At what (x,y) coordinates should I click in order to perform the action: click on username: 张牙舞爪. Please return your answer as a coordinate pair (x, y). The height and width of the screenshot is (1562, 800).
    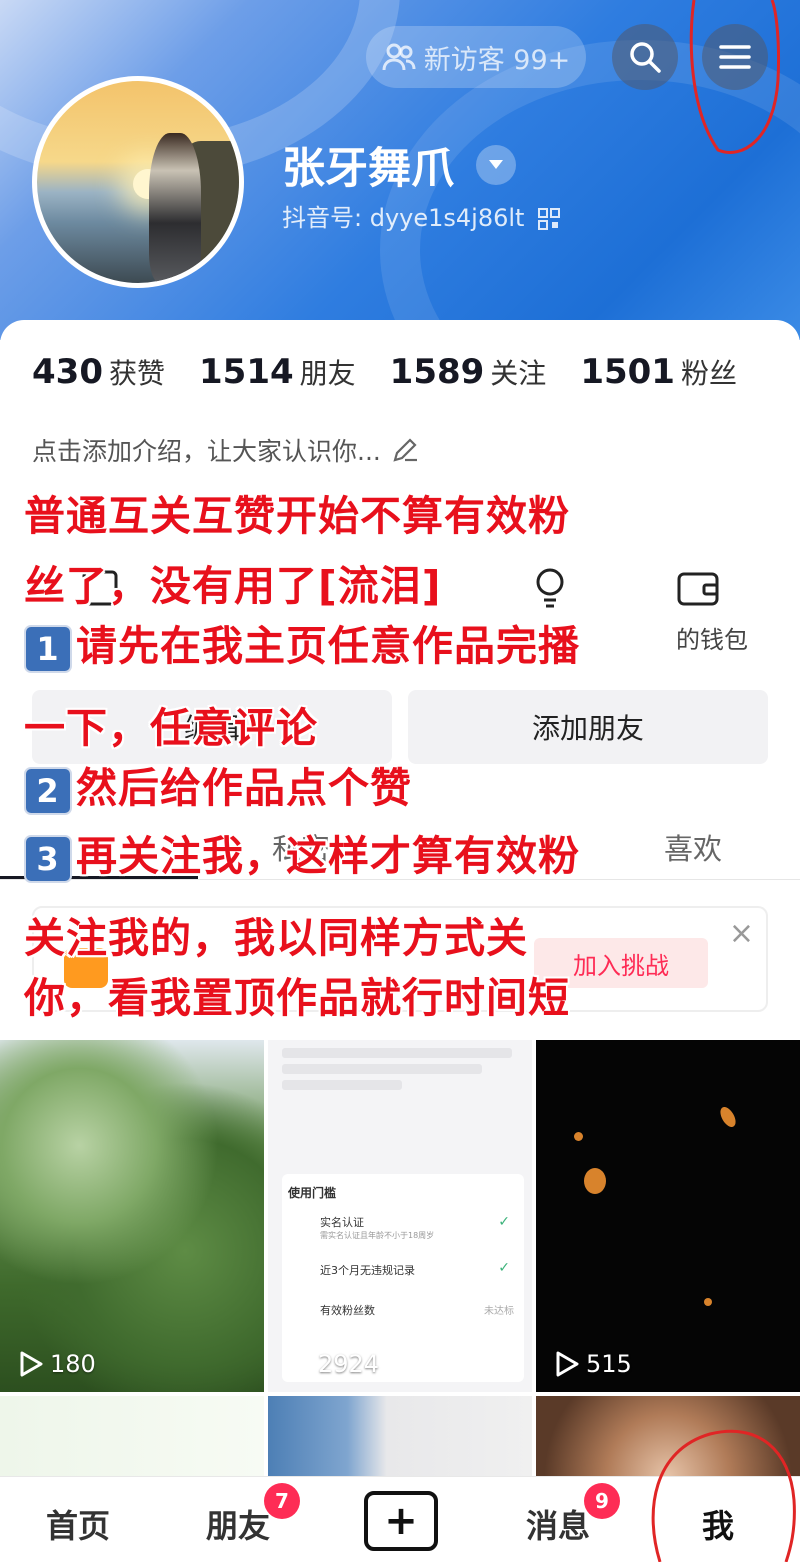
    Looking at the image, I should click on (399, 165).